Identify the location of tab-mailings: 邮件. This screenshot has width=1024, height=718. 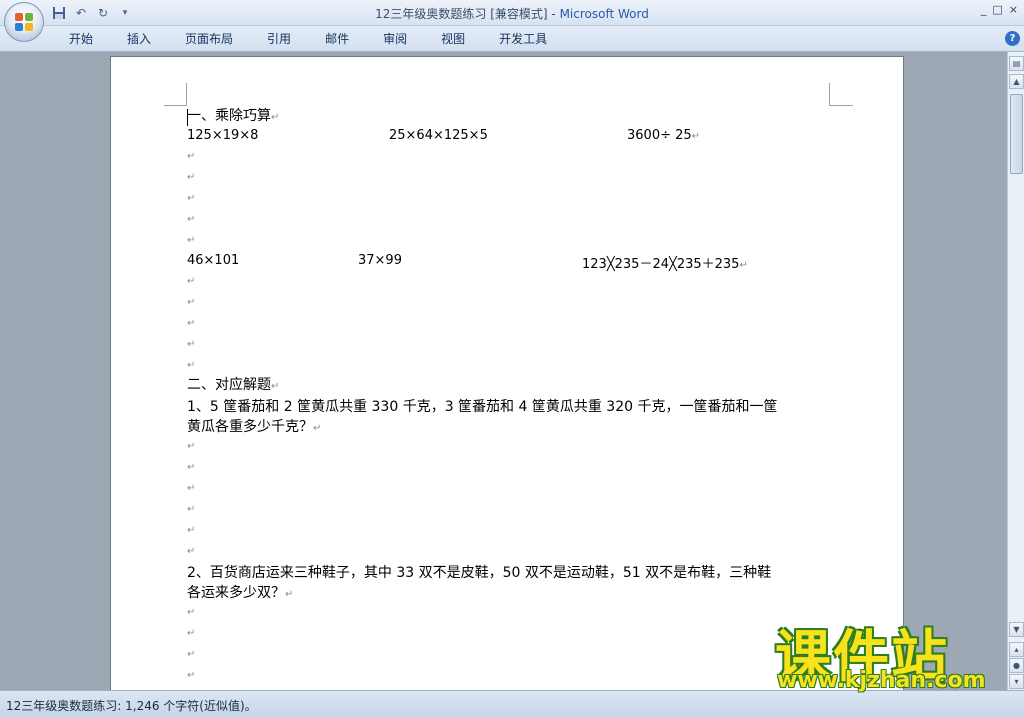
(337, 39).